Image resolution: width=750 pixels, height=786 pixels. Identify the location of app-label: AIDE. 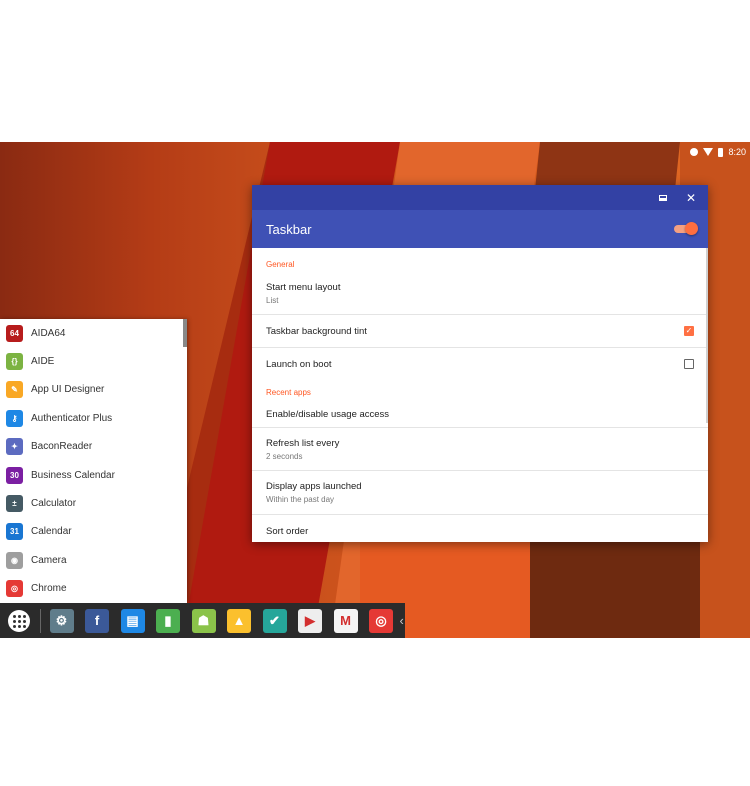
(43, 362).